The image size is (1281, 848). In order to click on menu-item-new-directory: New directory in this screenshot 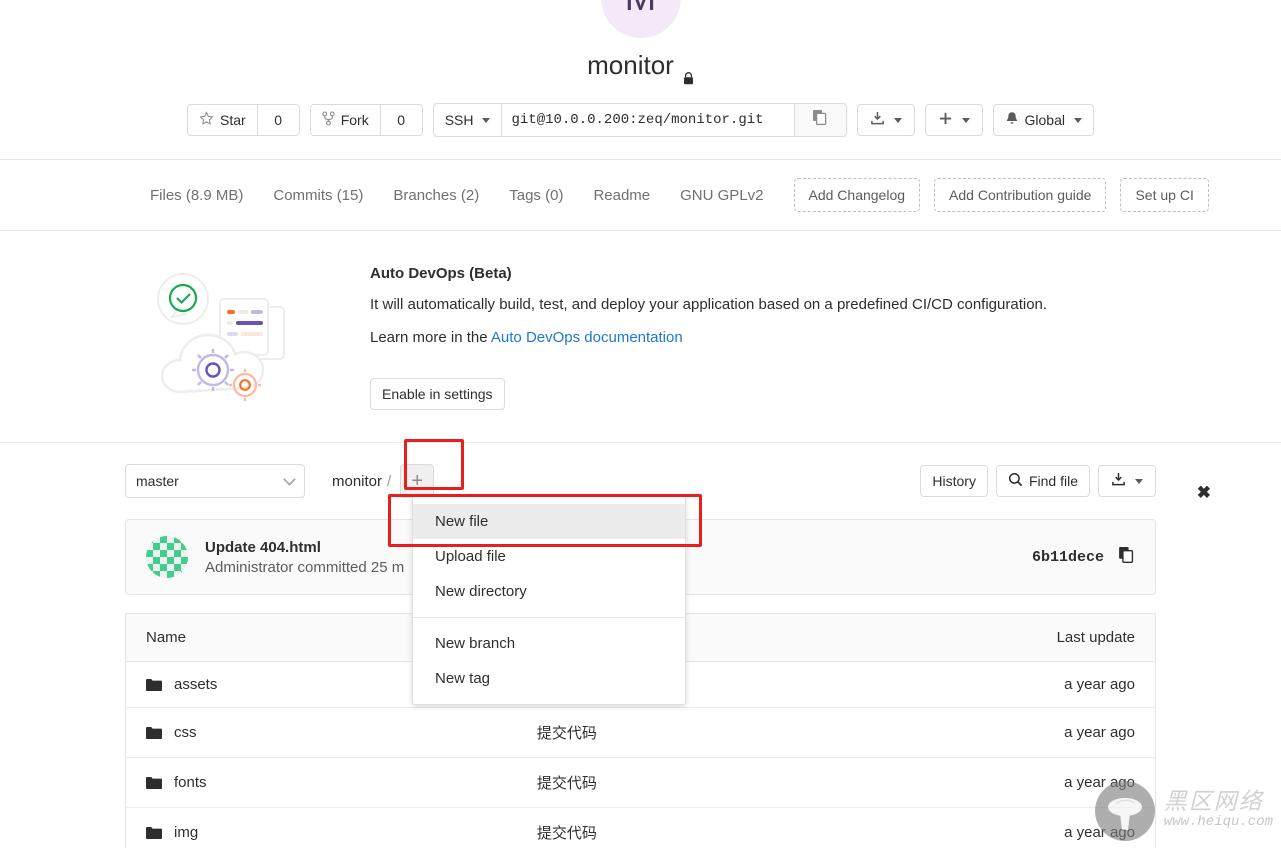, I will do `click(549, 591)`.